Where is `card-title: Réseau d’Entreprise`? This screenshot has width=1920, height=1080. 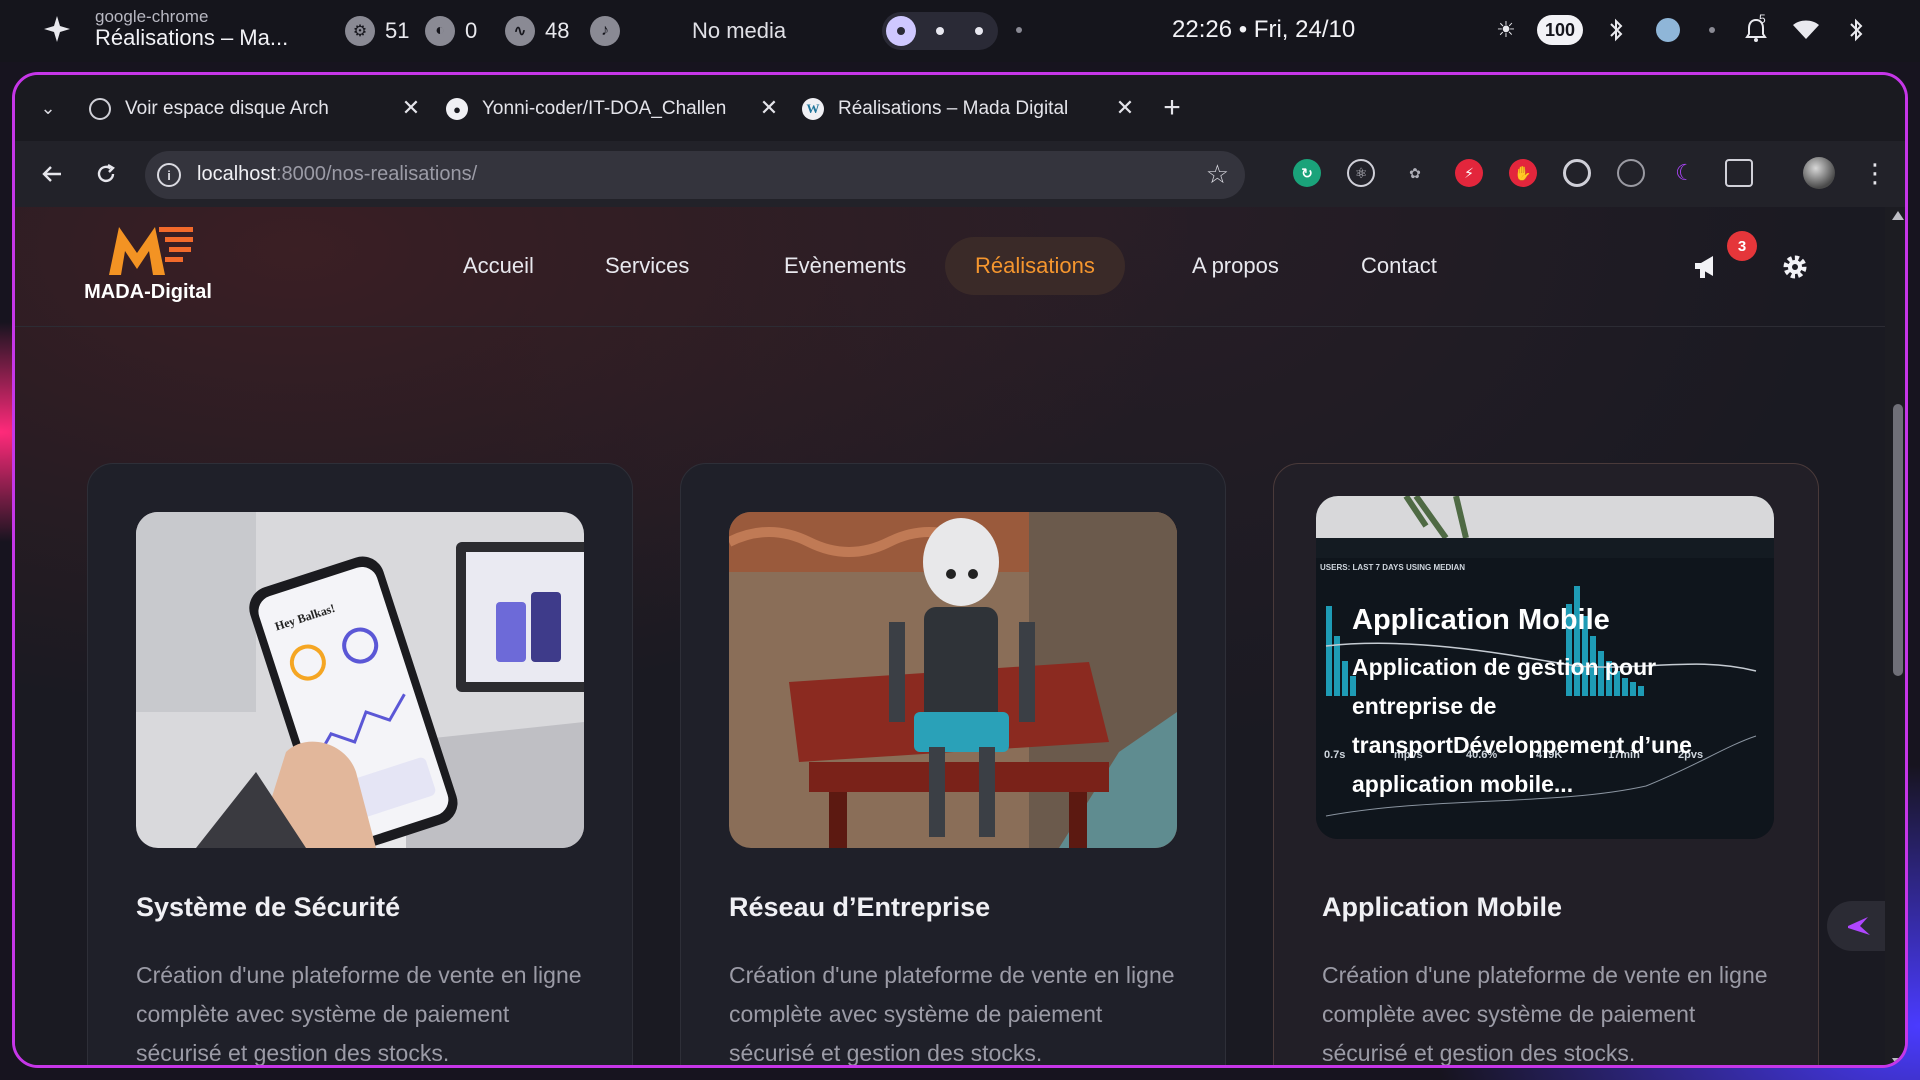 card-title: Réseau d’Entreprise is located at coordinates (860, 907).